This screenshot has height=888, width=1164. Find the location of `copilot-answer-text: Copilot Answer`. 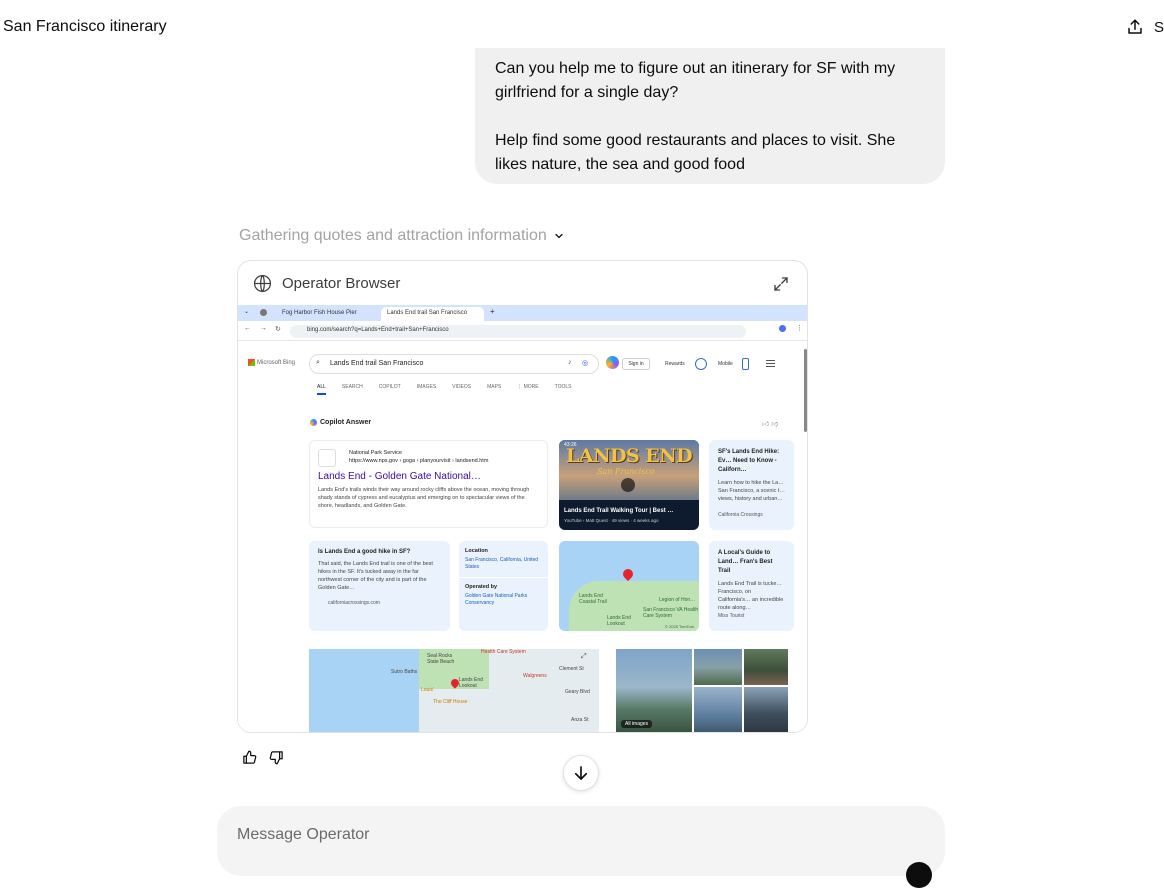

copilot-answer-text: Copilot Answer is located at coordinates (346, 422).